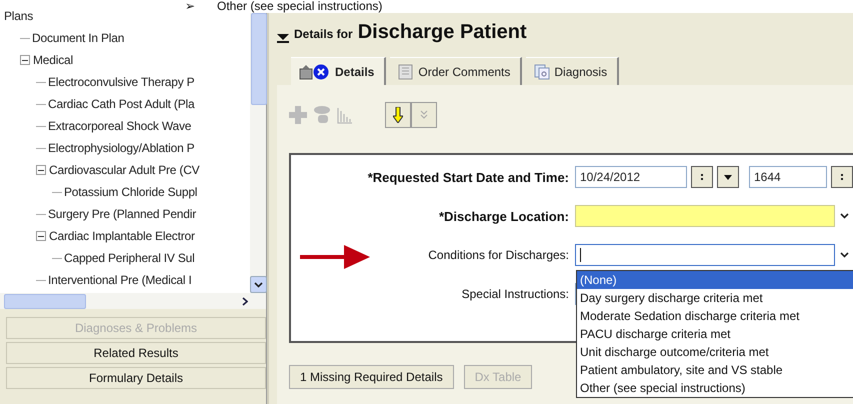 The width and height of the screenshot is (853, 404). Describe the element at coordinates (442, 32) in the screenshot. I see `order-title: Discharge Patient` at that location.